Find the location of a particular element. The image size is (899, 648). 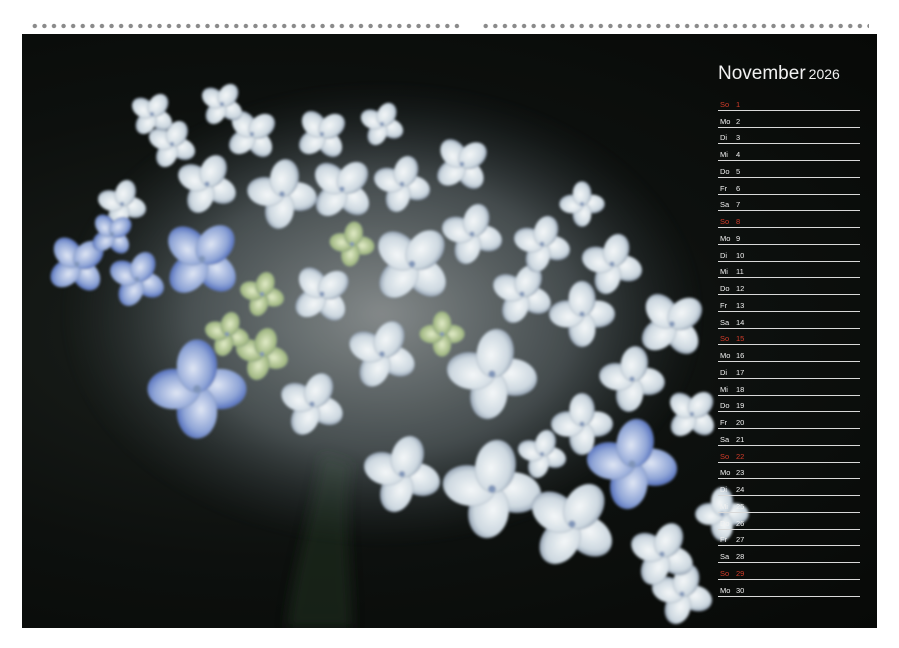

day-row: Di 17 is located at coordinates (789, 370).